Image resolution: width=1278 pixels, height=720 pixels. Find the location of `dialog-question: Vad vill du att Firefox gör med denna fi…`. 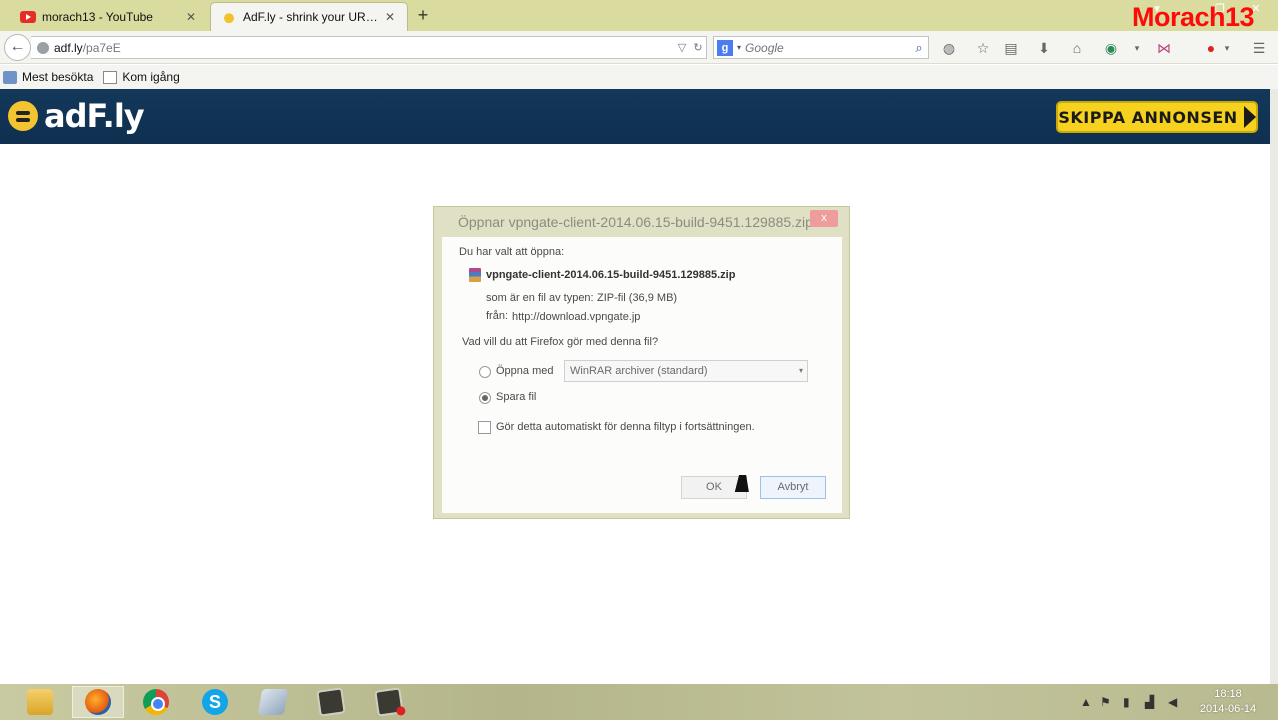

dialog-question: Vad vill du att Firefox gör med denna fi… is located at coordinates (560, 342).